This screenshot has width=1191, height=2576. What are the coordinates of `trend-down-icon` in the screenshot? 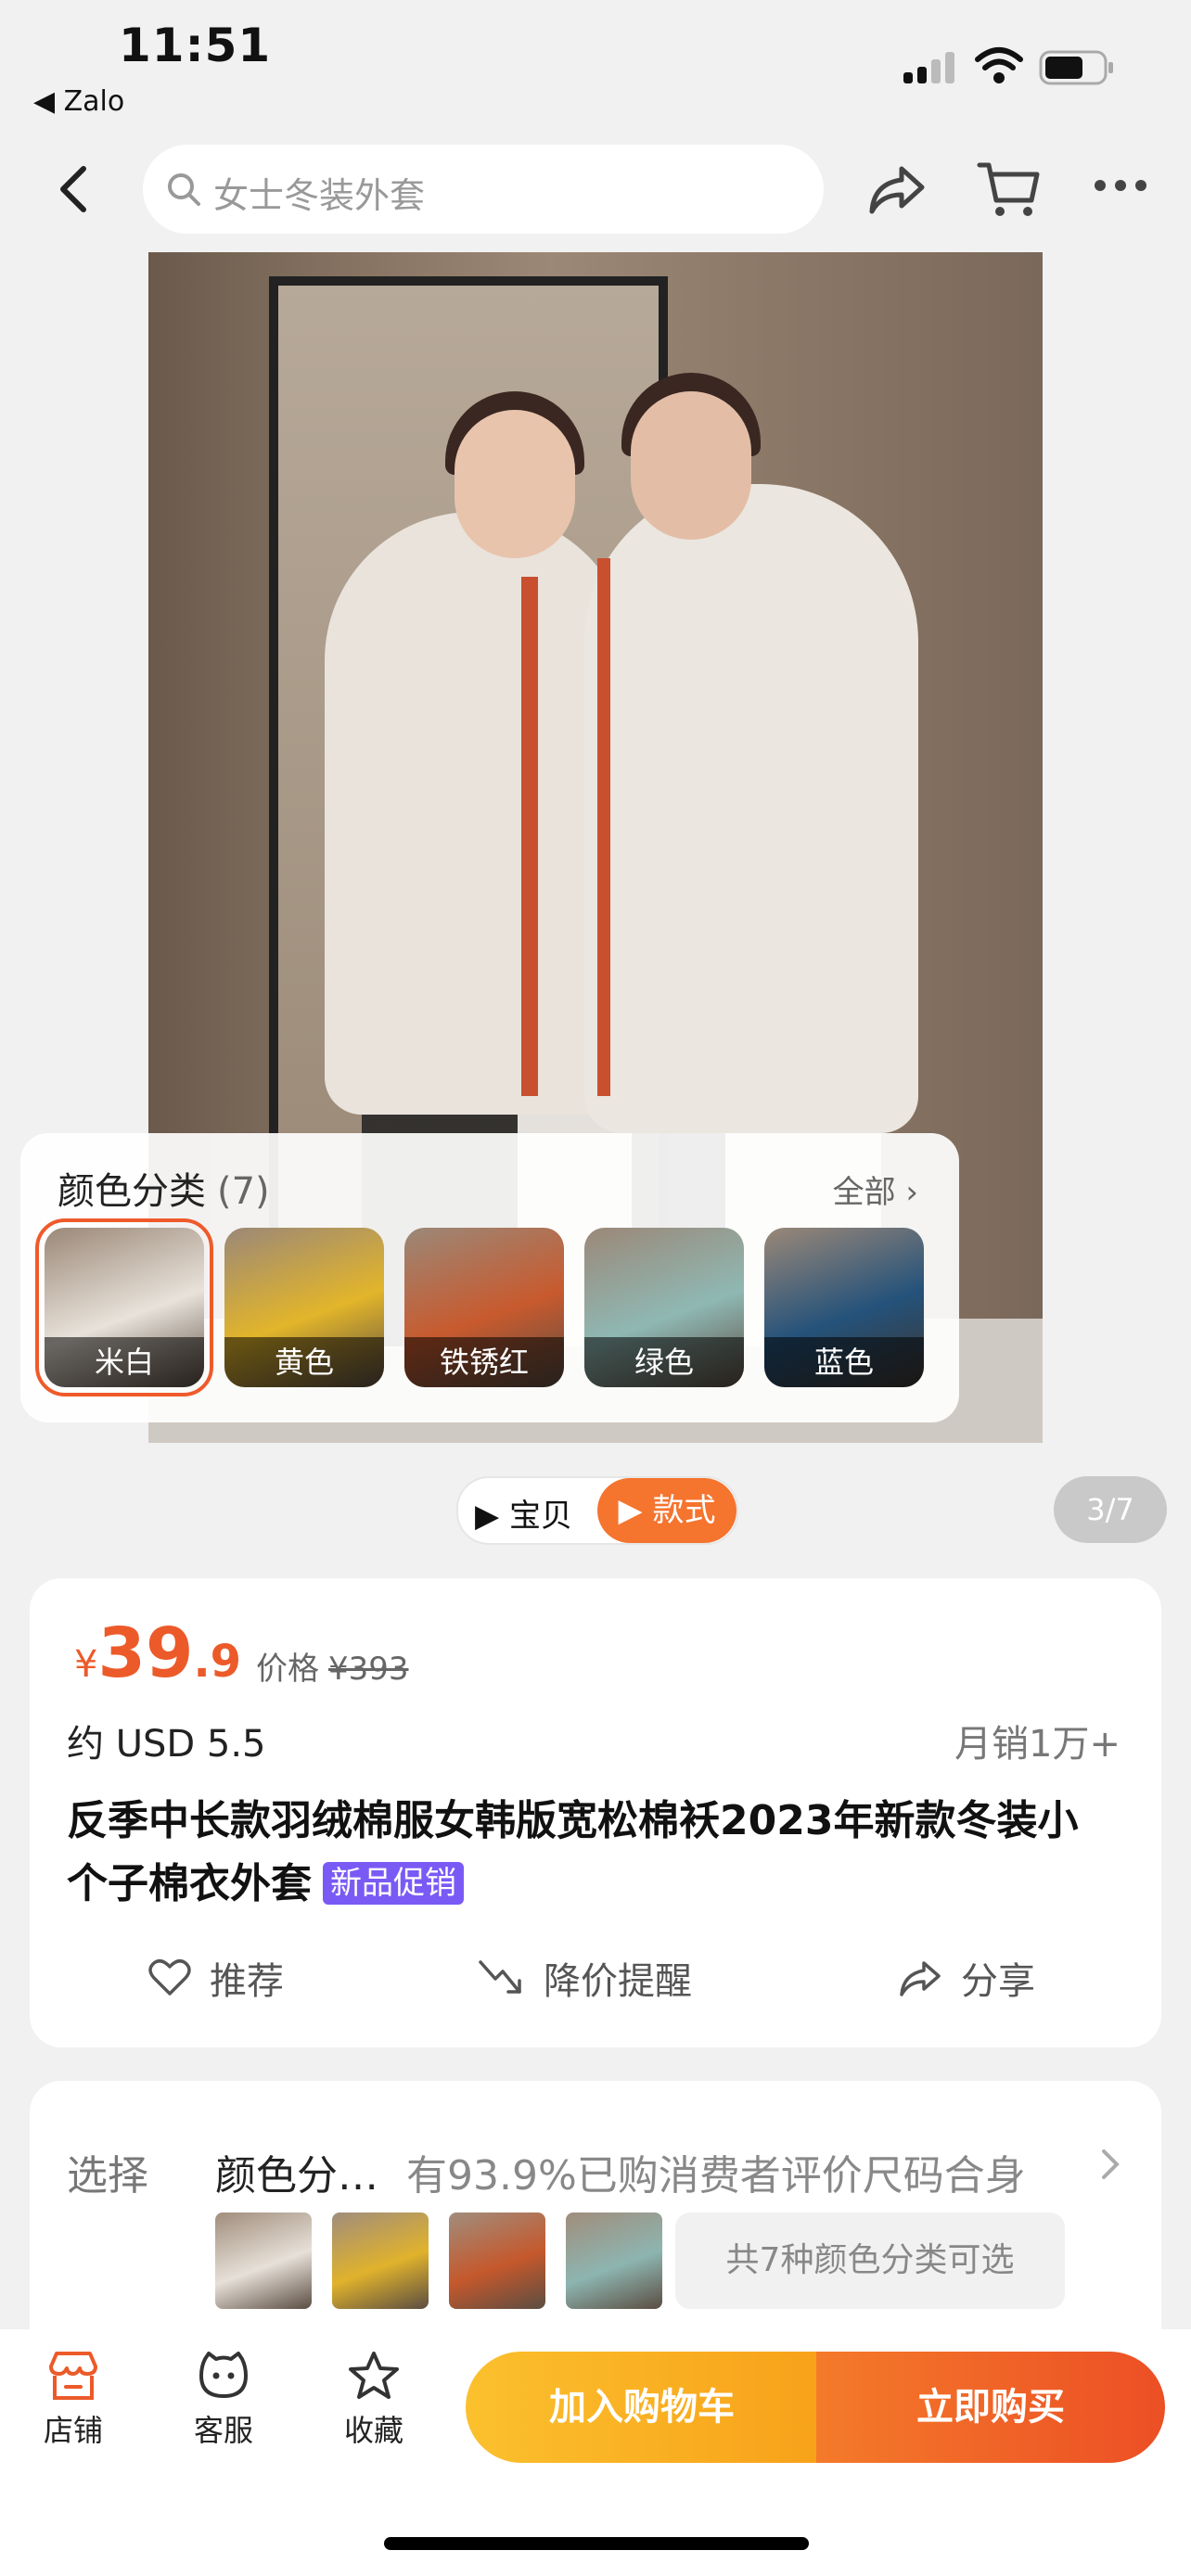 It's located at (500, 1977).